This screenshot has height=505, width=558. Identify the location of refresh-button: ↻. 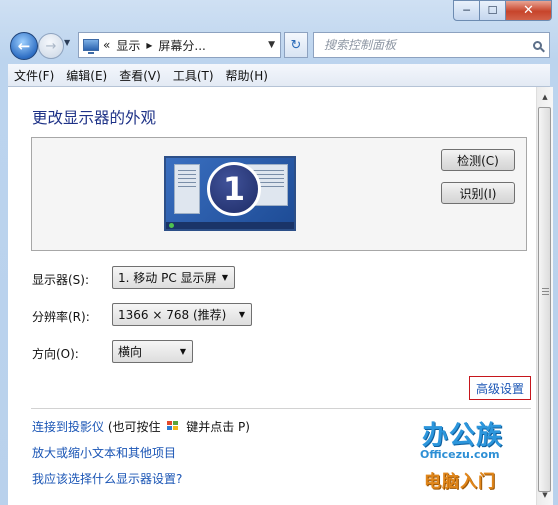
(296, 45).